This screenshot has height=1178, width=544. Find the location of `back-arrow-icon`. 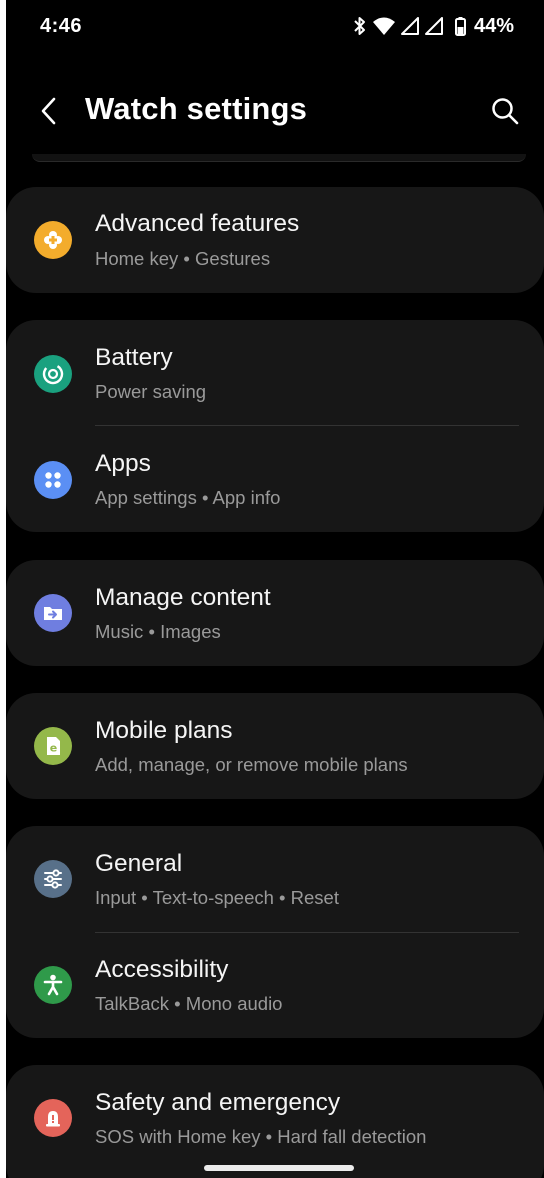

back-arrow-icon is located at coordinates (50, 111).